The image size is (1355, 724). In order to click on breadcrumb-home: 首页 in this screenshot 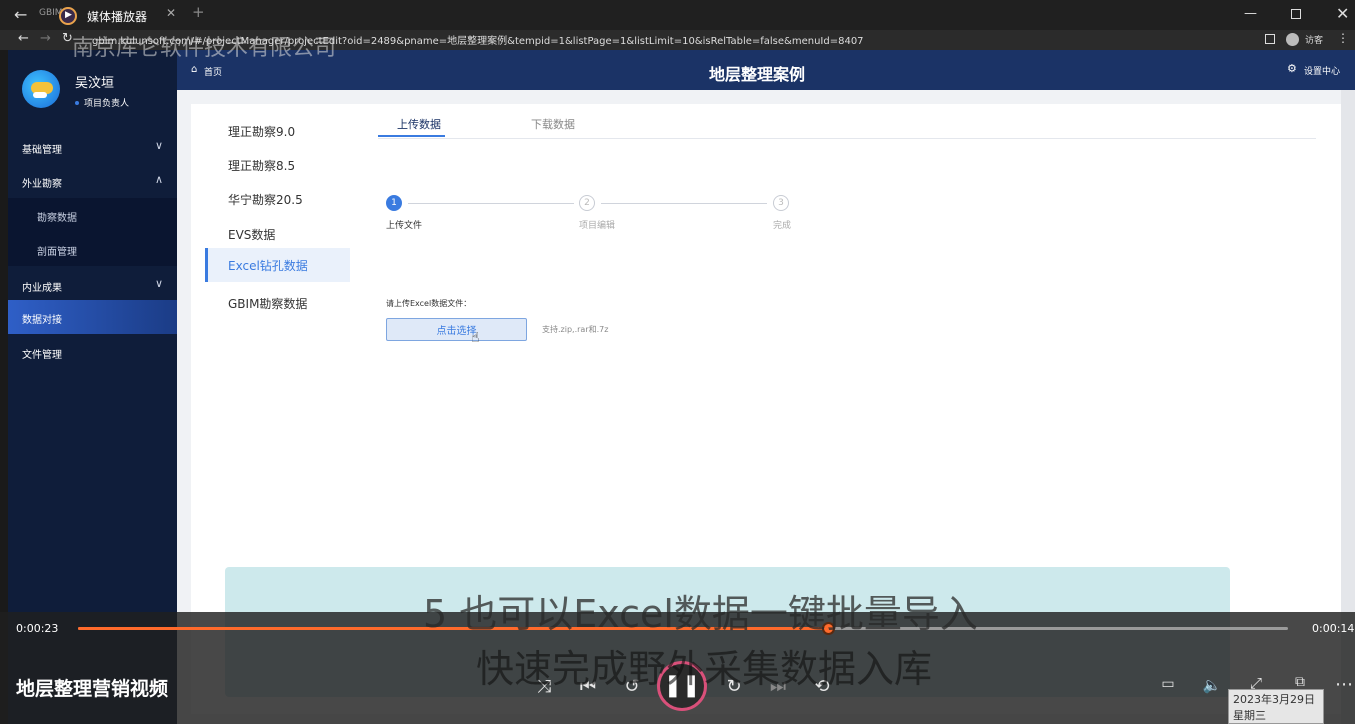, I will do `click(213, 71)`.